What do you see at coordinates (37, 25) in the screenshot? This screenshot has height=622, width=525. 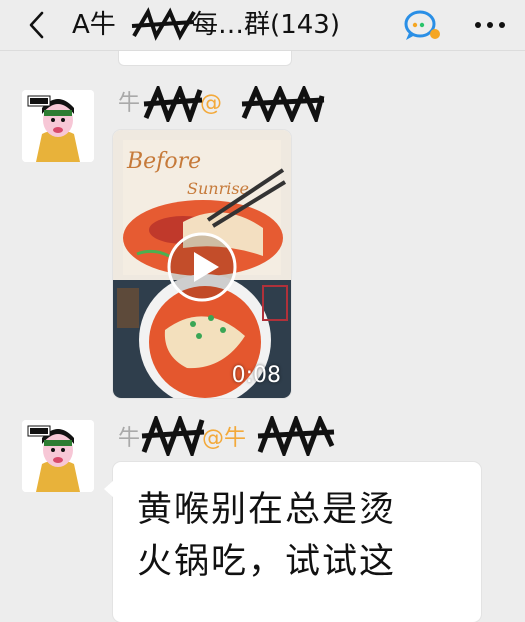 I see `back-arrow-icon` at bounding box center [37, 25].